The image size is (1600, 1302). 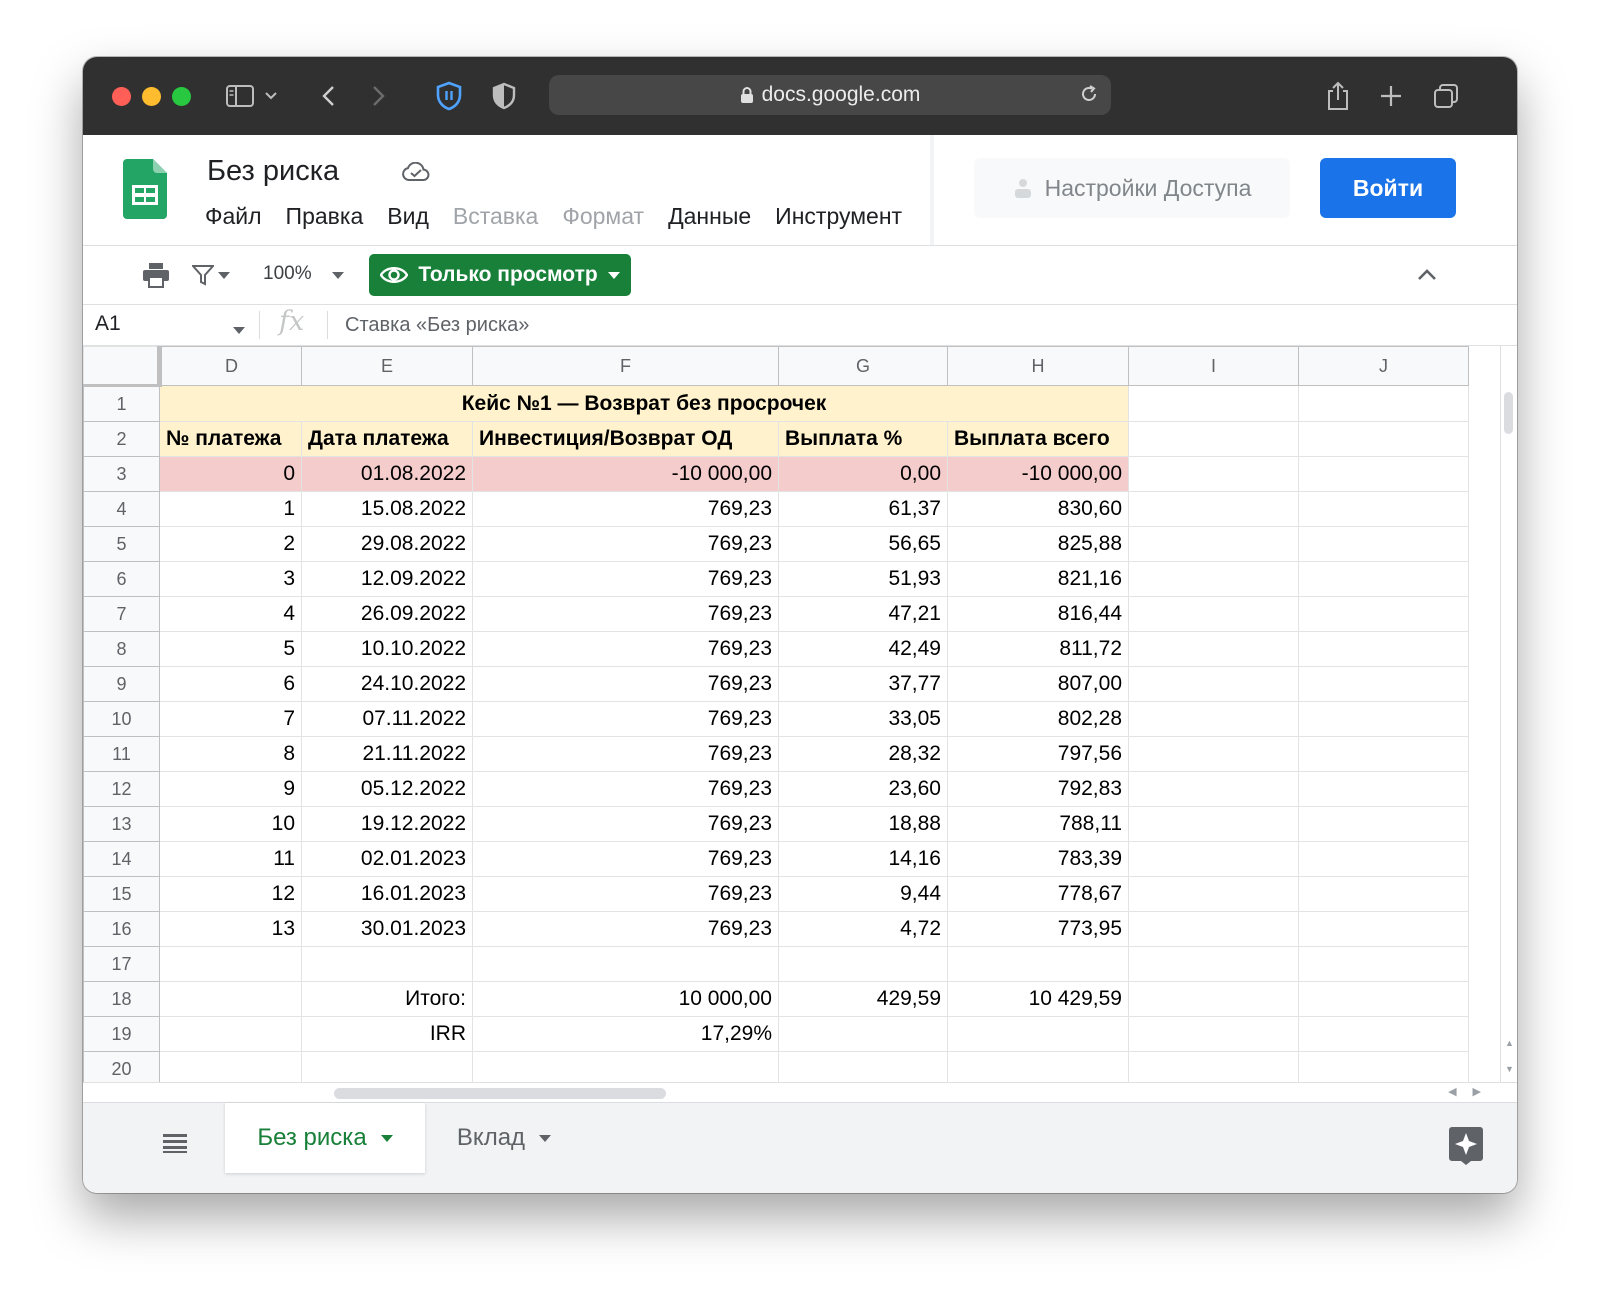 I want to click on menu-view: Вид, so click(x=408, y=216).